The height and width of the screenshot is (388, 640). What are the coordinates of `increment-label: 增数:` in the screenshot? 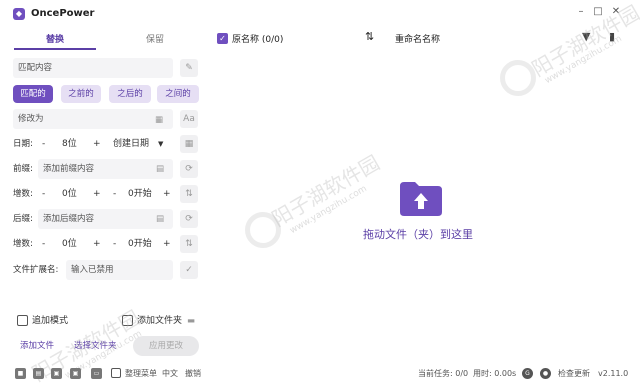 It's located at (23, 194).